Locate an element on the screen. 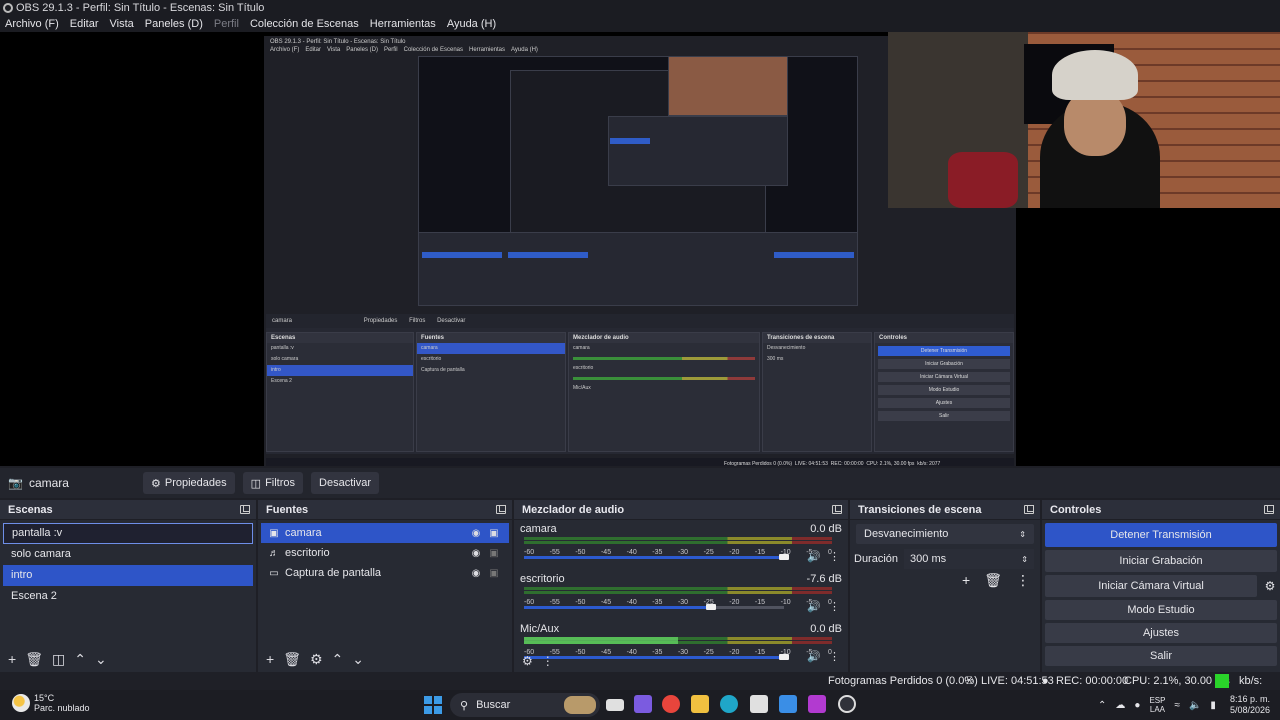 The width and height of the screenshot is (1280, 720). exit-button: Salir is located at coordinates (1161, 656).